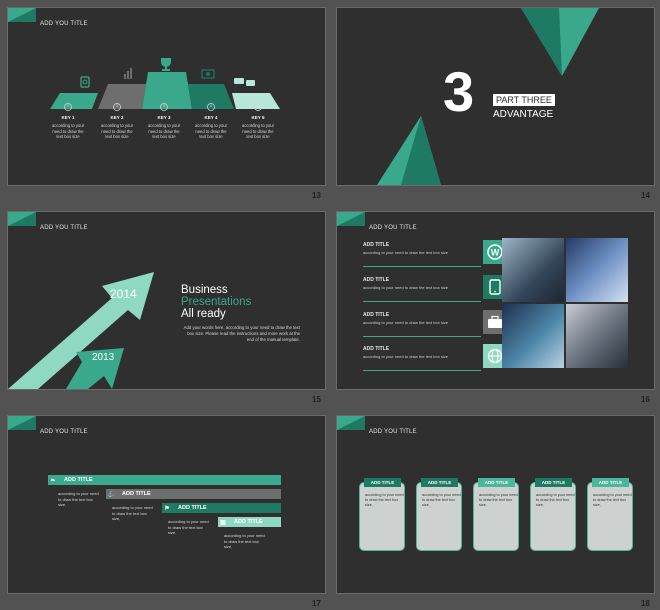 The image size is (660, 610). I want to click on photo-keyboard, so click(597, 336).